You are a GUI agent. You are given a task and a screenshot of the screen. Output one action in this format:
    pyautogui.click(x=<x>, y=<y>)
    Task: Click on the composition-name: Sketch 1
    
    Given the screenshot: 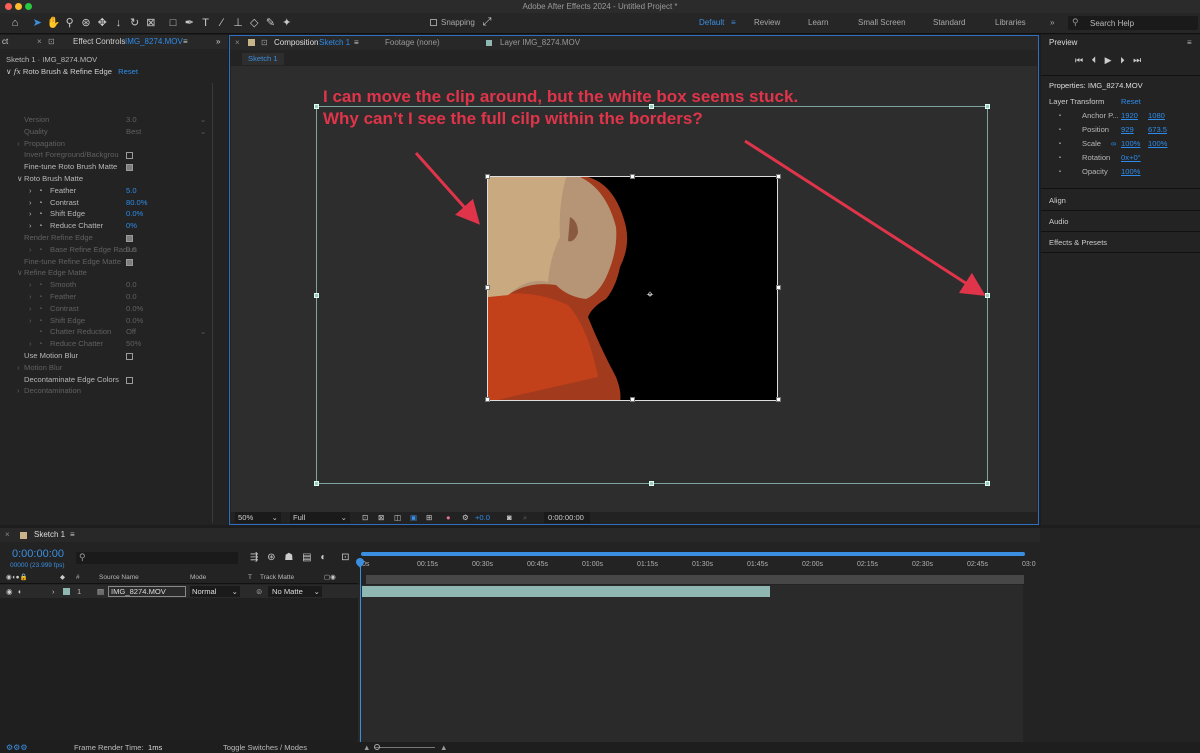 What is the action you would take?
    pyautogui.click(x=334, y=43)
    